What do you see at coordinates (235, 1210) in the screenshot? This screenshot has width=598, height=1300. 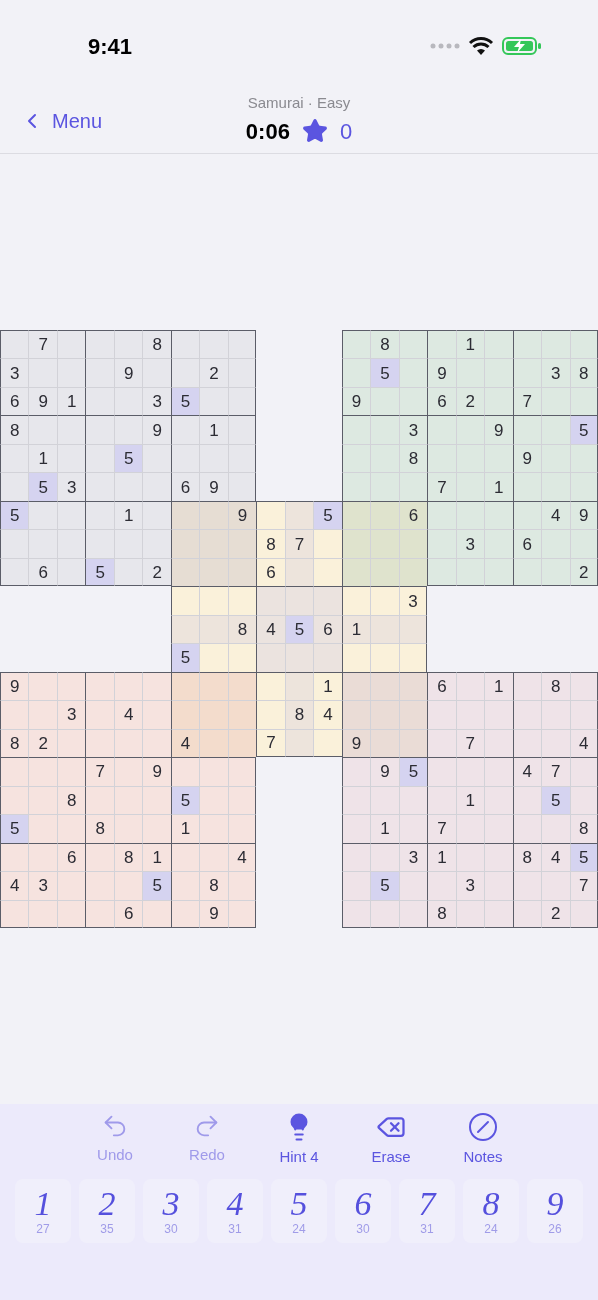 I see `number-key: 4 31` at bounding box center [235, 1210].